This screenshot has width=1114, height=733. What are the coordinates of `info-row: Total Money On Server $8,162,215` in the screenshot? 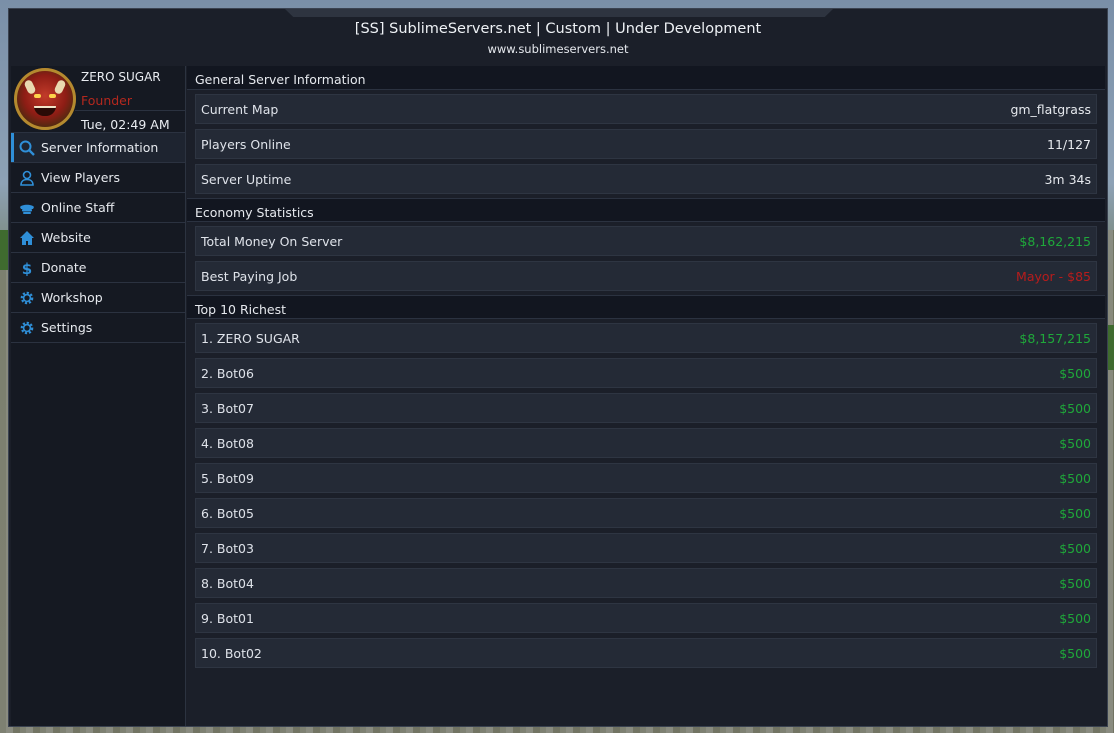 It's located at (646, 241).